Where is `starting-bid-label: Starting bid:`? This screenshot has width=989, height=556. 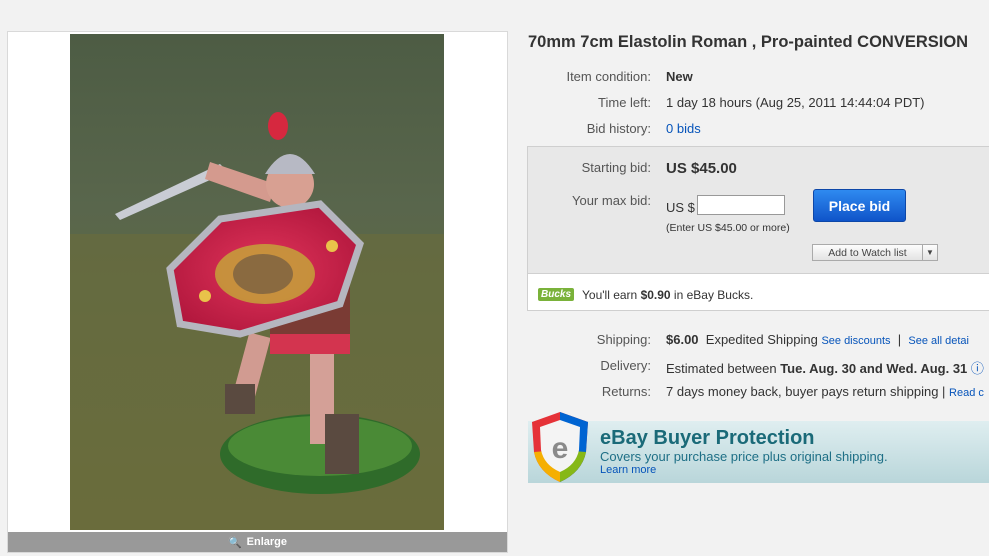 starting-bid-label: Starting bid: is located at coordinates (616, 167).